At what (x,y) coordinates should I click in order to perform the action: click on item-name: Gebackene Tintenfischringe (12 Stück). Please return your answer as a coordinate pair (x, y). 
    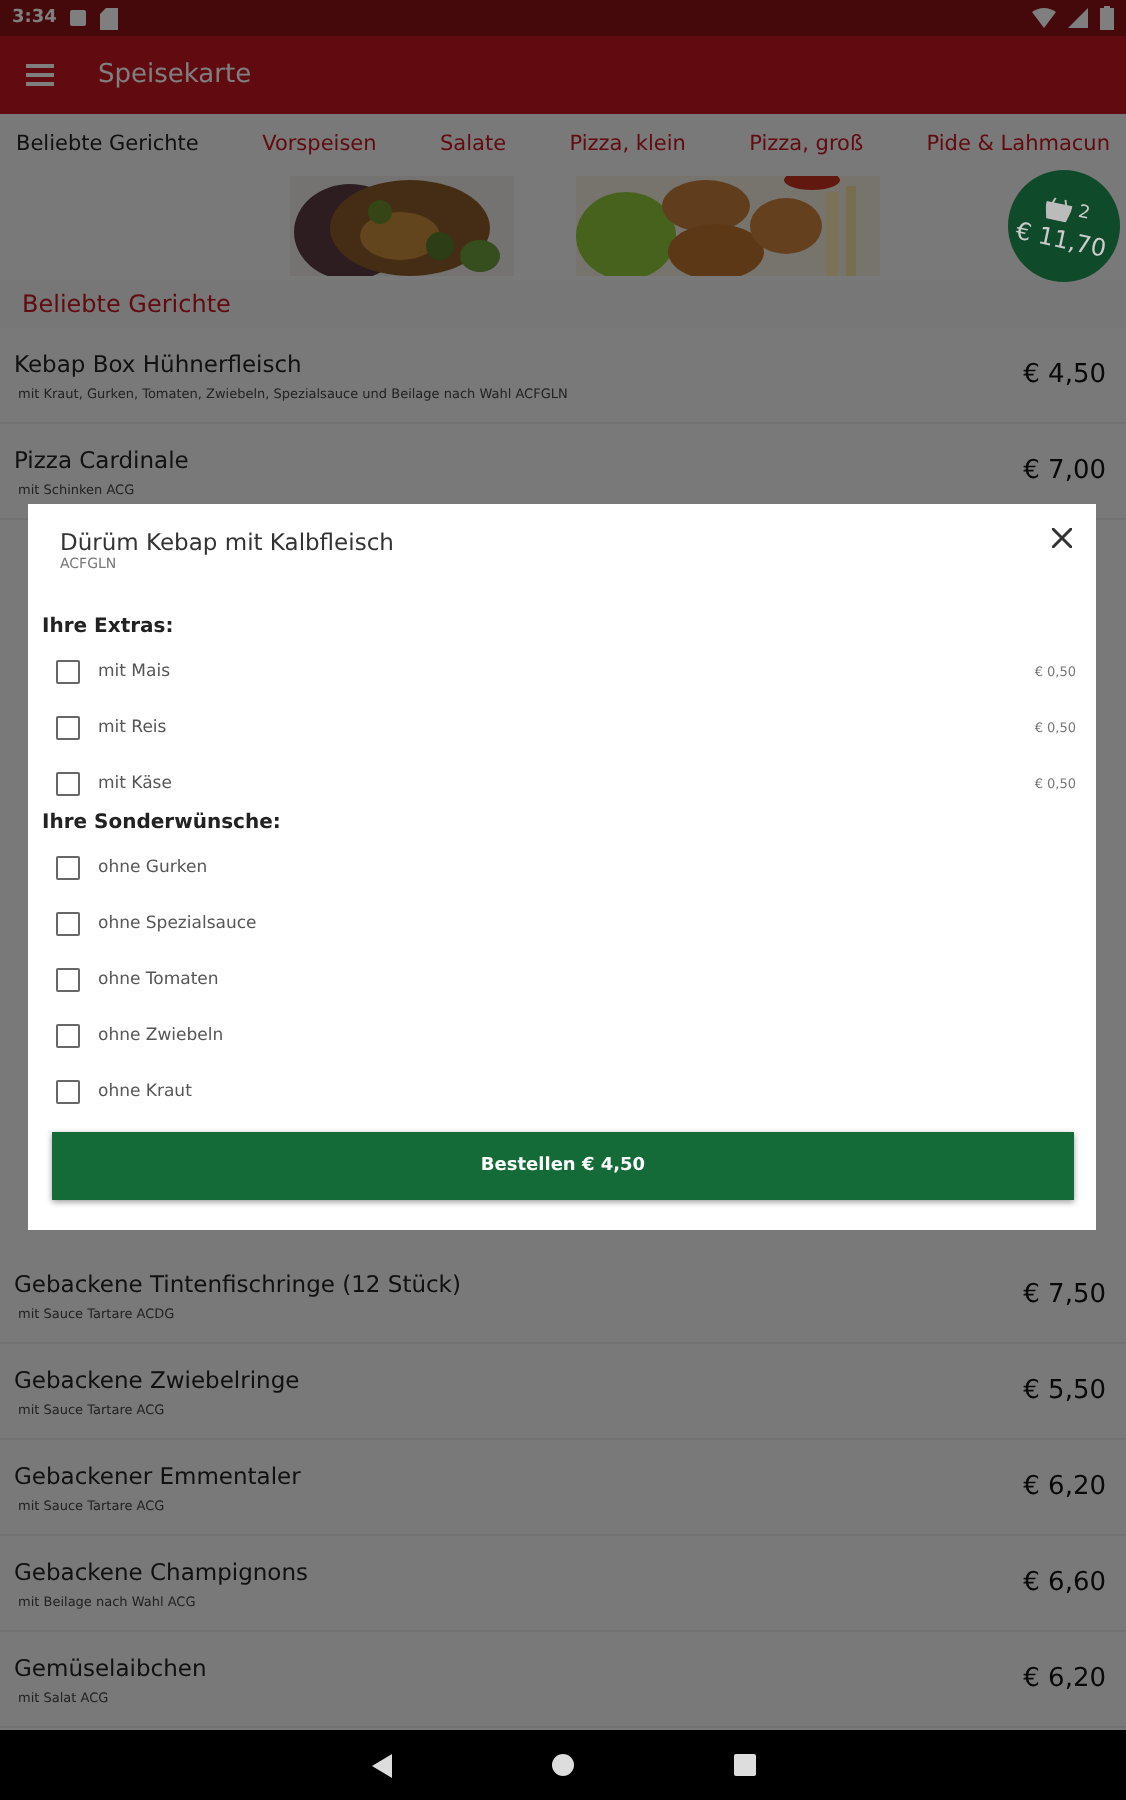
    Looking at the image, I should click on (238, 1283).